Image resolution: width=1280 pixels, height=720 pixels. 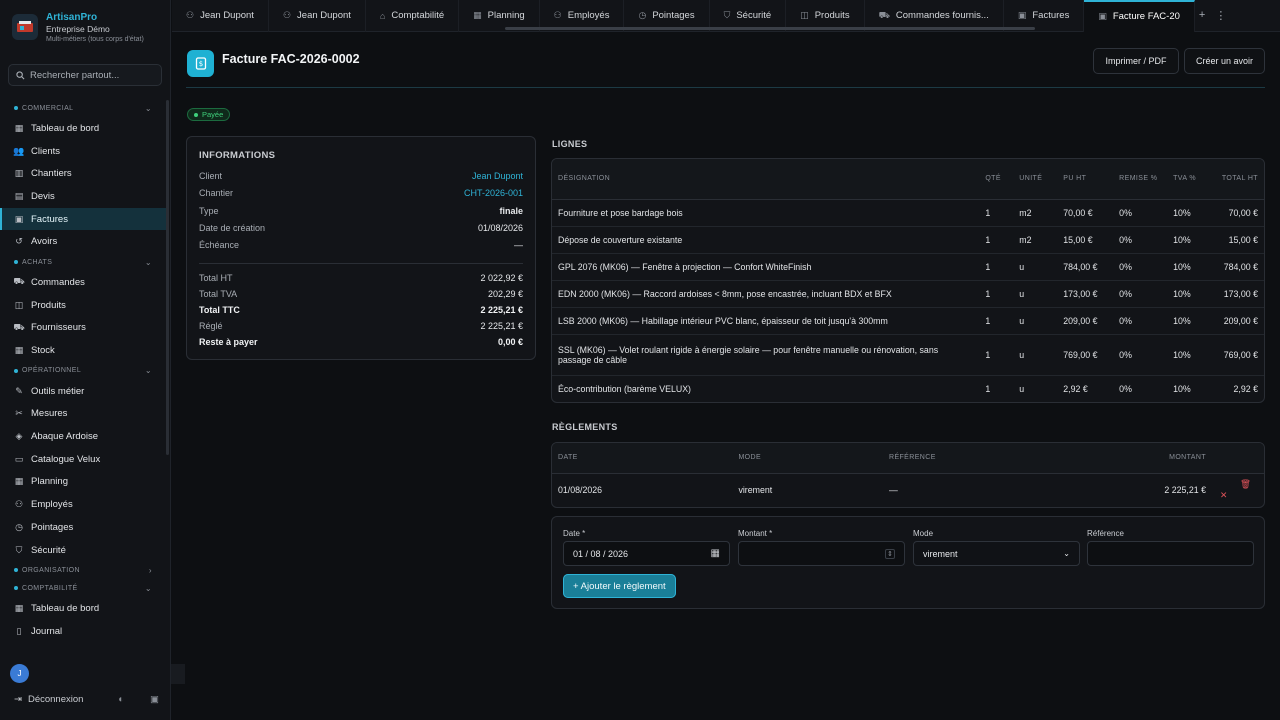 I want to click on sidebar-item: ▤ Devis, so click(x=83, y=196).